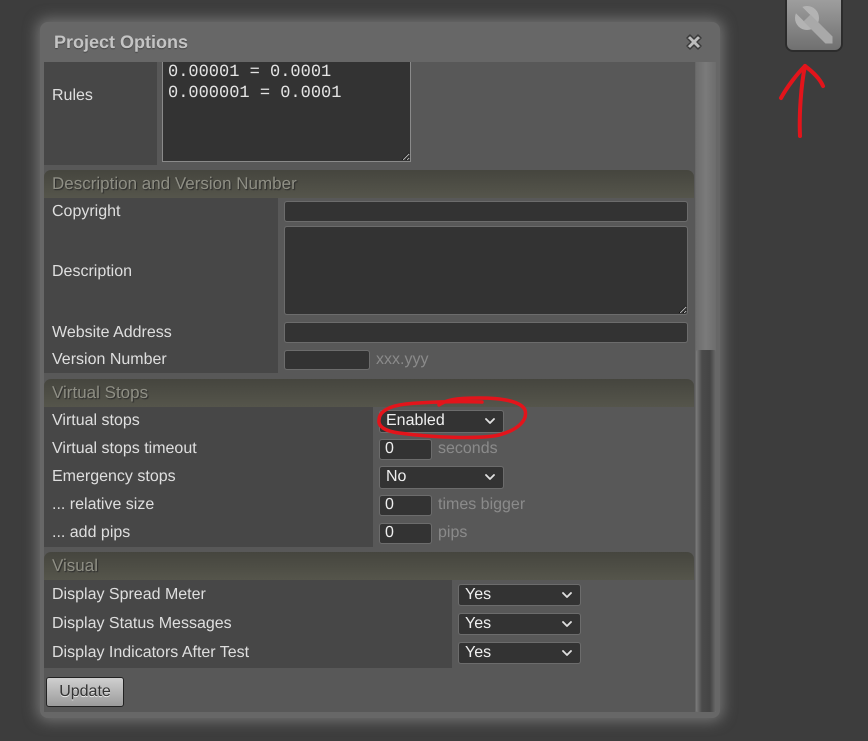 This screenshot has height=741, width=868. I want to click on section-header: Description and Version Number, so click(369, 184).